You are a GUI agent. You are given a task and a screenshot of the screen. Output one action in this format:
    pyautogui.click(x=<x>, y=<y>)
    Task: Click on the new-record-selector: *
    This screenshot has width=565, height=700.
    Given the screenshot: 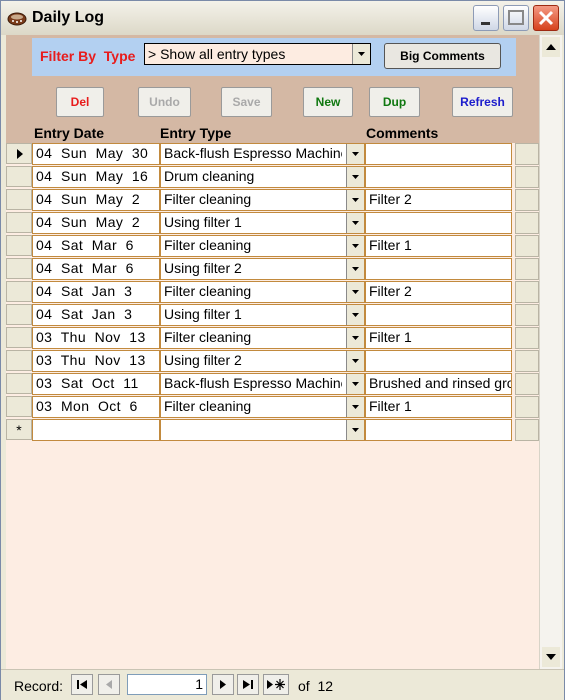 What is the action you would take?
    pyautogui.click(x=19, y=429)
    